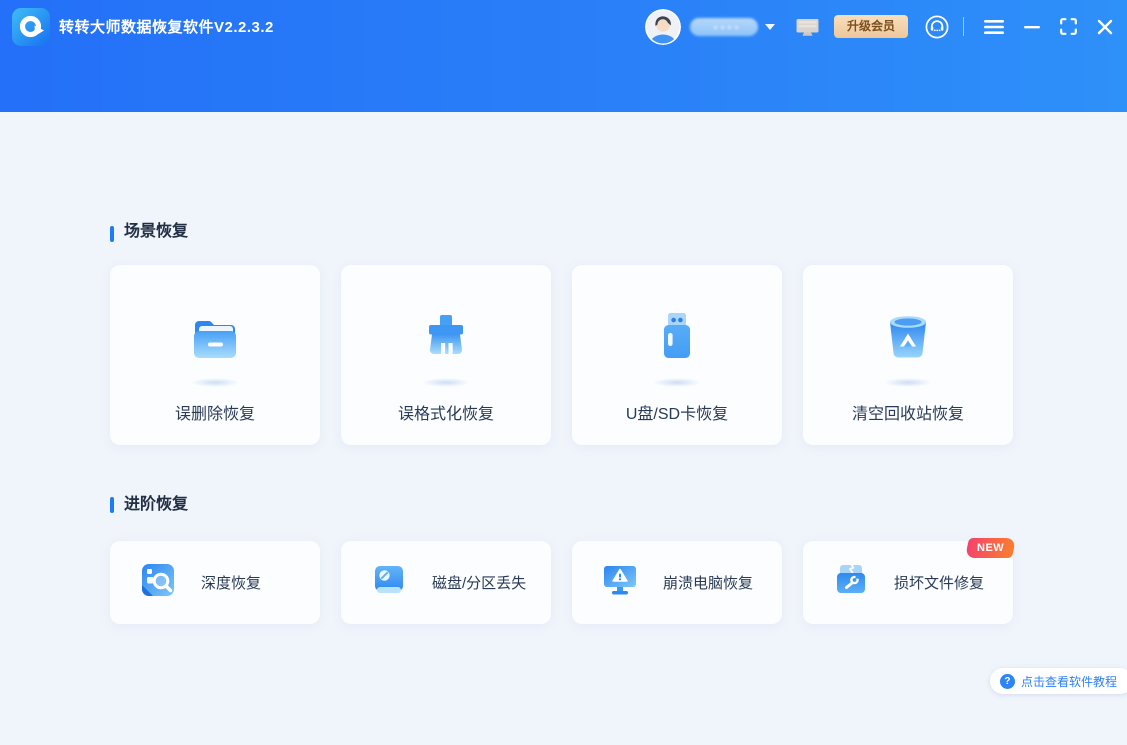  What do you see at coordinates (851, 582) in the screenshot?
I see `broken-file-wrench-icon` at bounding box center [851, 582].